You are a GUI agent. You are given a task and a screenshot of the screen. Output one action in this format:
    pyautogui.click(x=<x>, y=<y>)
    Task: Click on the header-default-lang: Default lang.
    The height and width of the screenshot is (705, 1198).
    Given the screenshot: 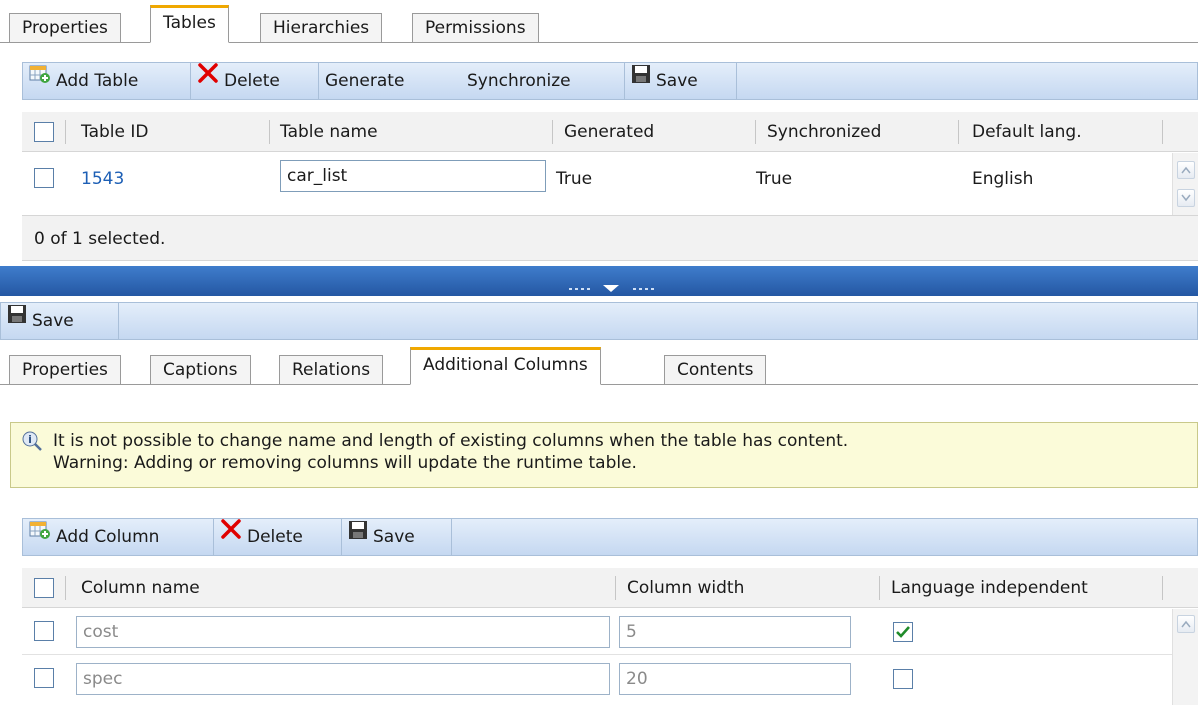 What is the action you would take?
    pyautogui.click(x=1027, y=132)
    